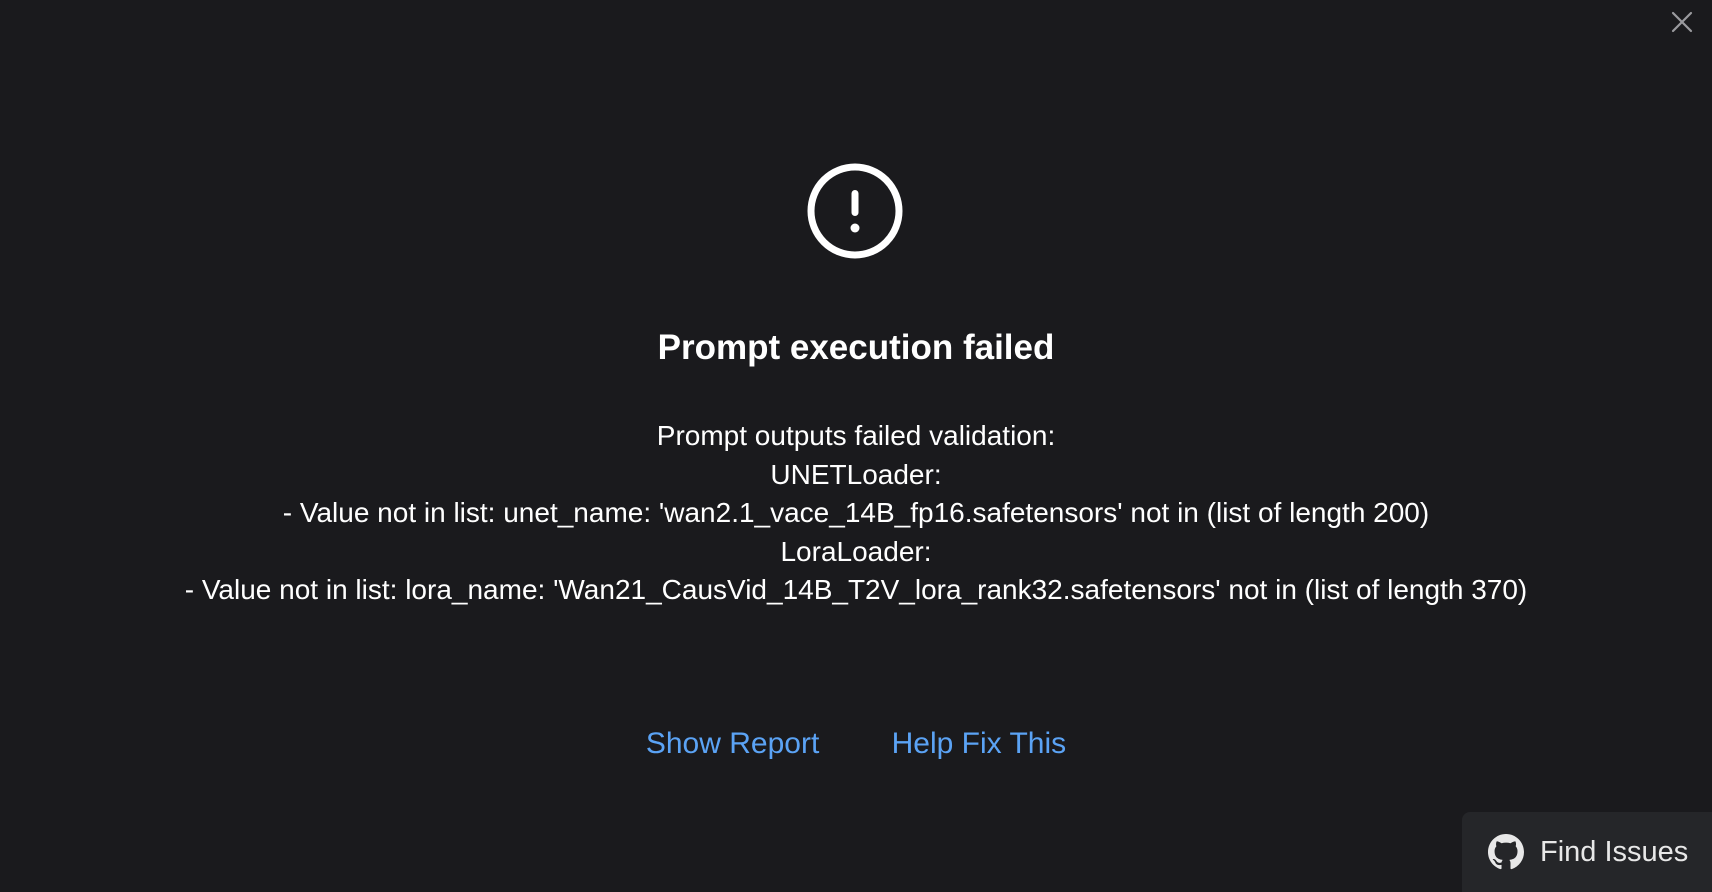 The image size is (1712, 892). I want to click on close-button, so click(1682, 22).